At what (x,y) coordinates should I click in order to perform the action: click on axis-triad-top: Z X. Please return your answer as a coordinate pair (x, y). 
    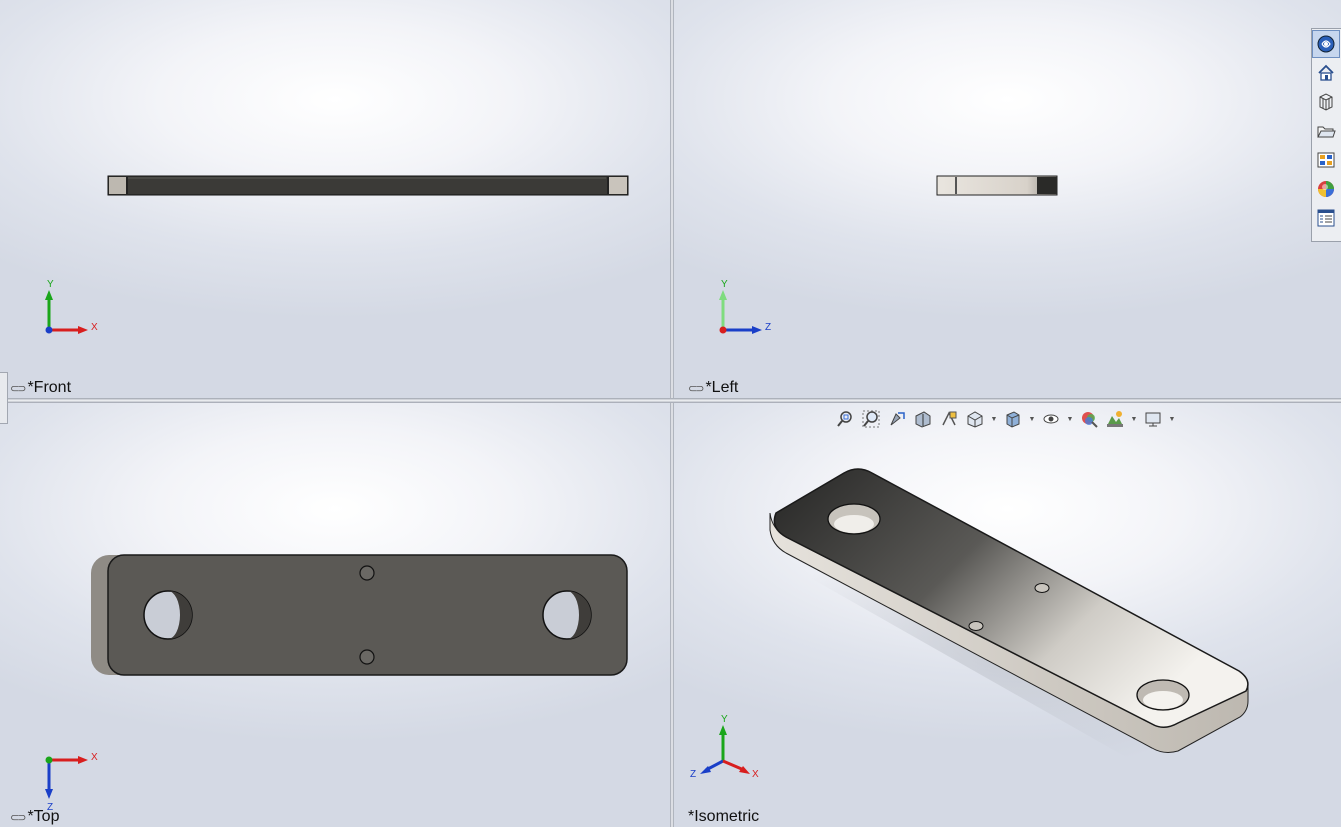
    Looking at the image, I should click on (71, 781).